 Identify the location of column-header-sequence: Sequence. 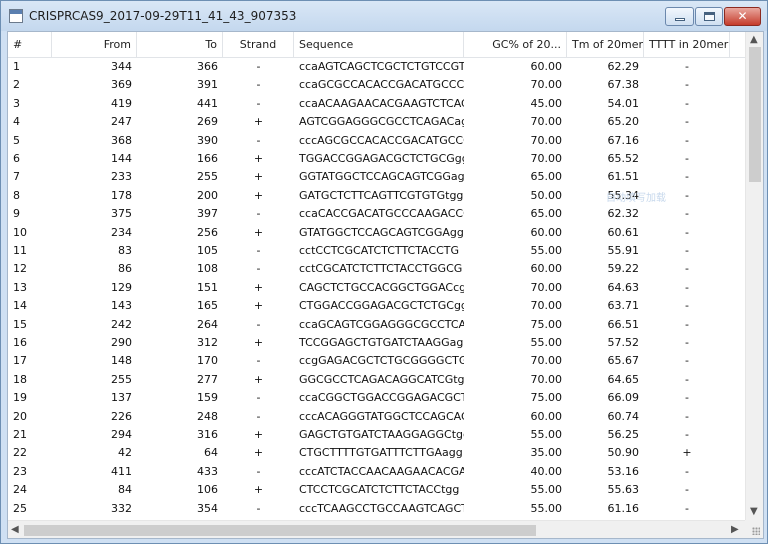
(379, 44).